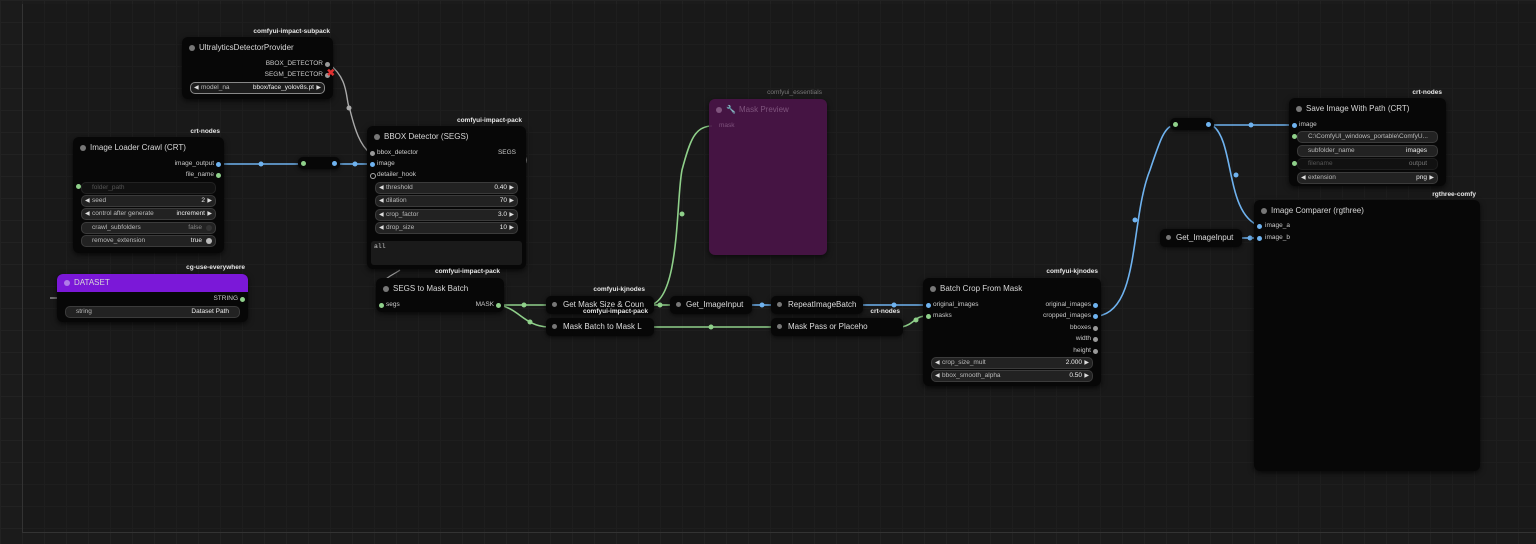 The height and width of the screenshot is (544, 1536). What do you see at coordinates (1367, 178) in the screenshot?
I see `extension-widget: ◀ extension png ▶` at bounding box center [1367, 178].